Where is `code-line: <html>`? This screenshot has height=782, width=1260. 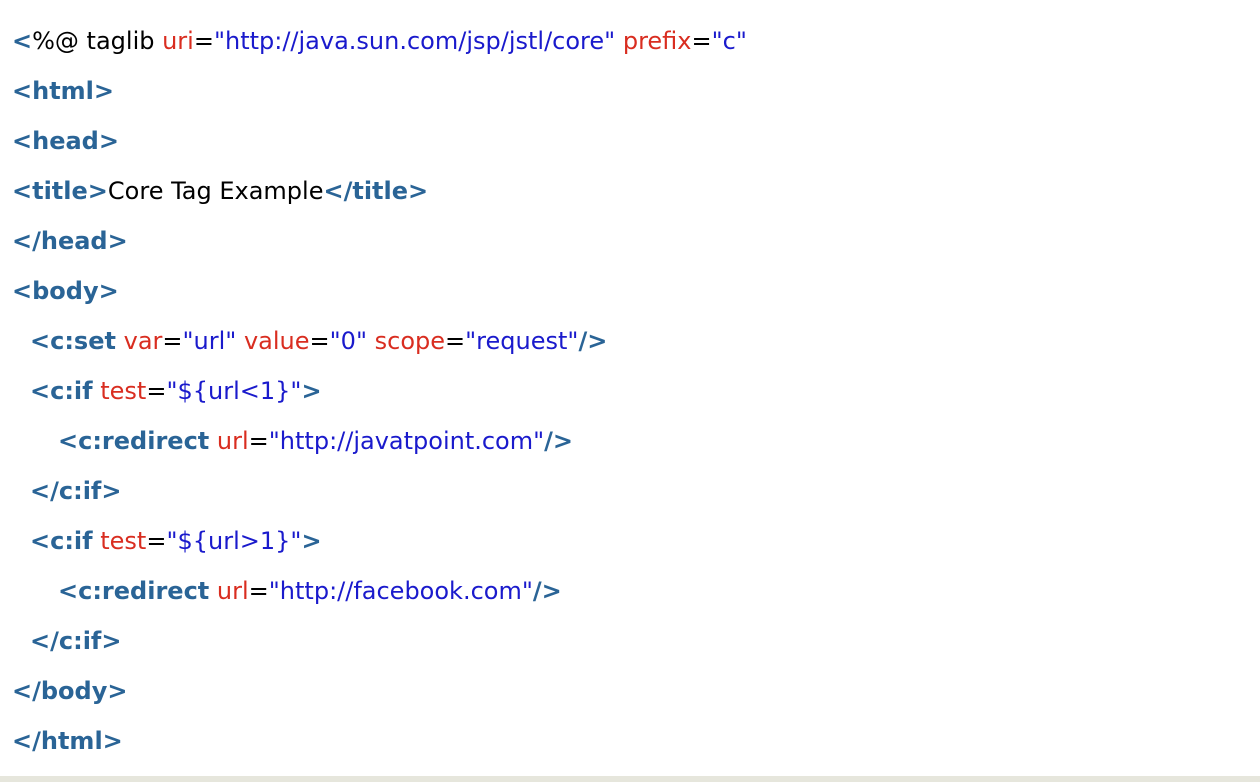
code-line: <html> is located at coordinates (632, 91).